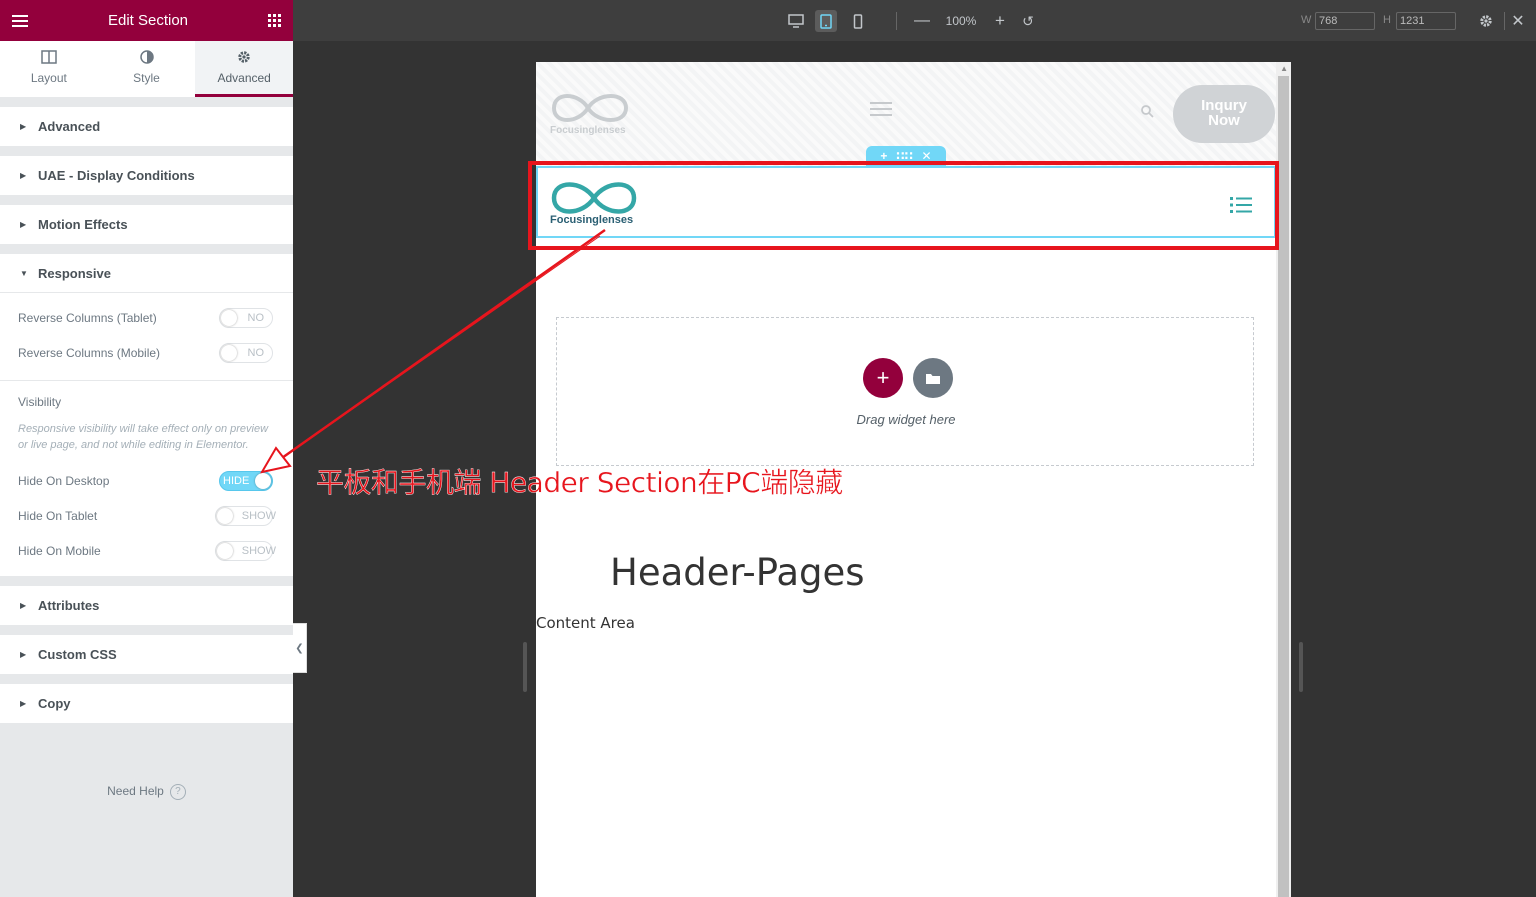 The image size is (1536, 897). What do you see at coordinates (146, 352) in the screenshot?
I see `control-reverse-mobile: Reverse Columns (Mobile) NO` at bounding box center [146, 352].